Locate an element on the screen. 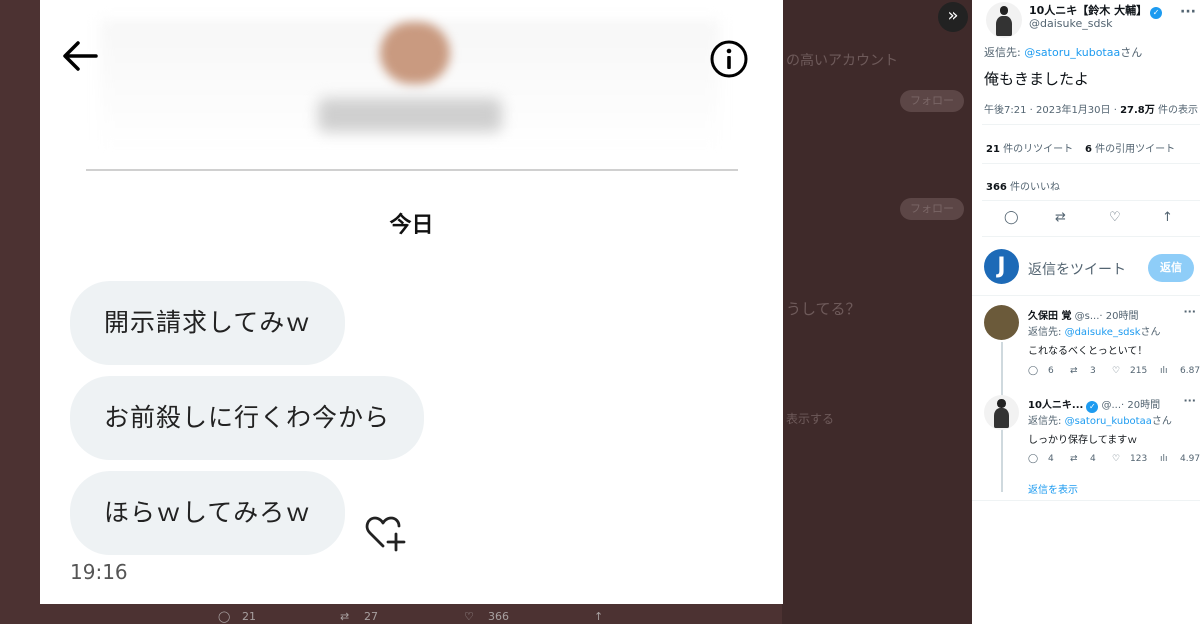 The height and width of the screenshot is (624, 1200). quotes-stat: 6 件の引用ツイート is located at coordinates (1130, 147).